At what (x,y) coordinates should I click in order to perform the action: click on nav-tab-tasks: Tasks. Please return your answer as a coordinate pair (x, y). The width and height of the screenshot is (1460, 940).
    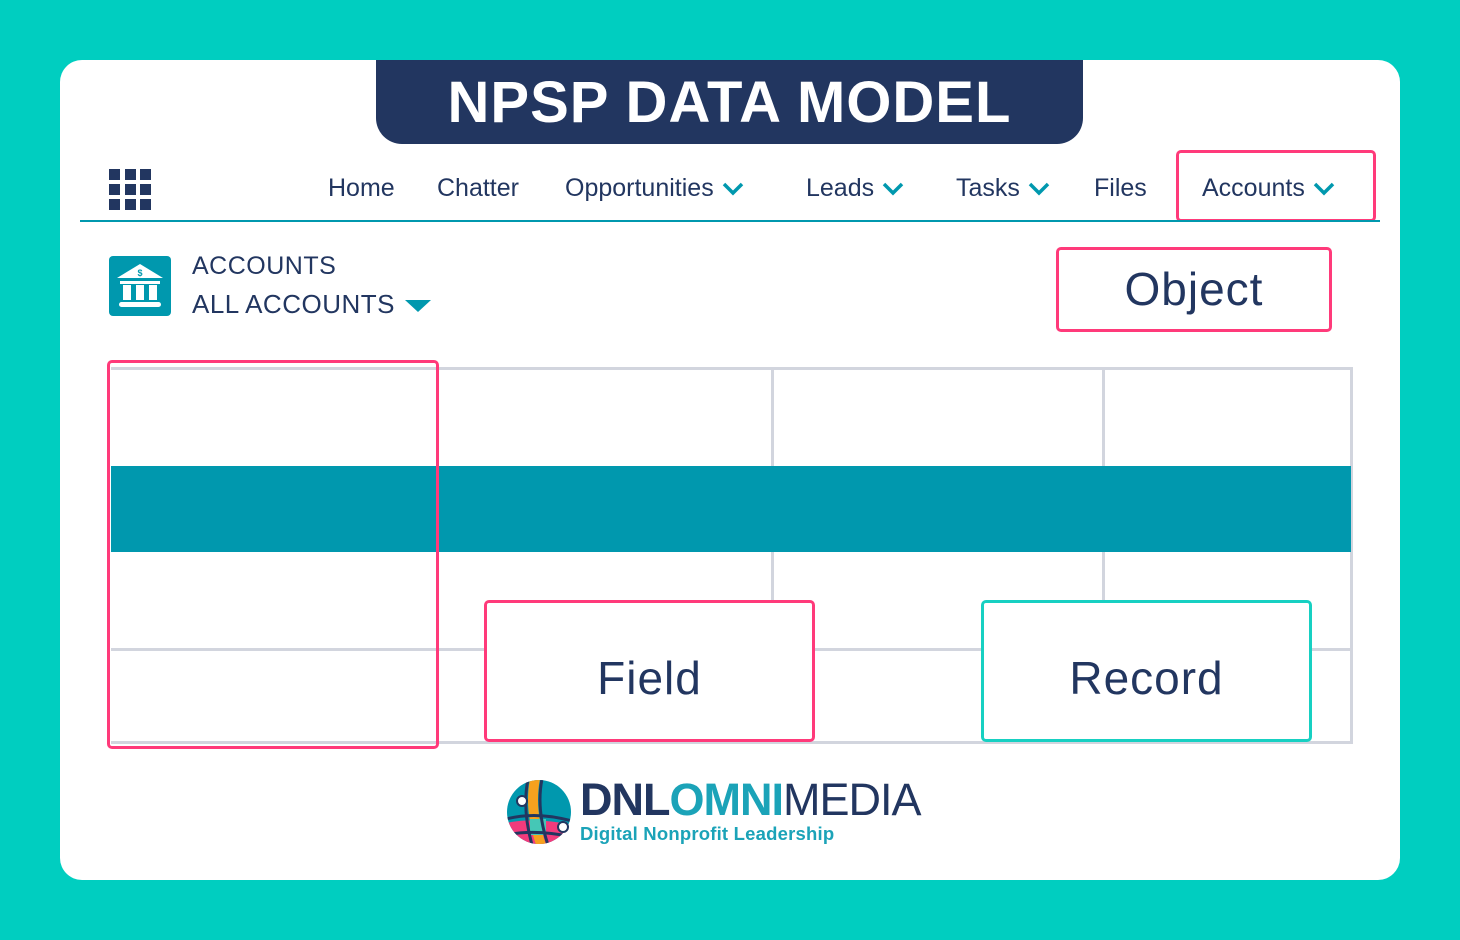
    Looking at the image, I should click on (1003, 188).